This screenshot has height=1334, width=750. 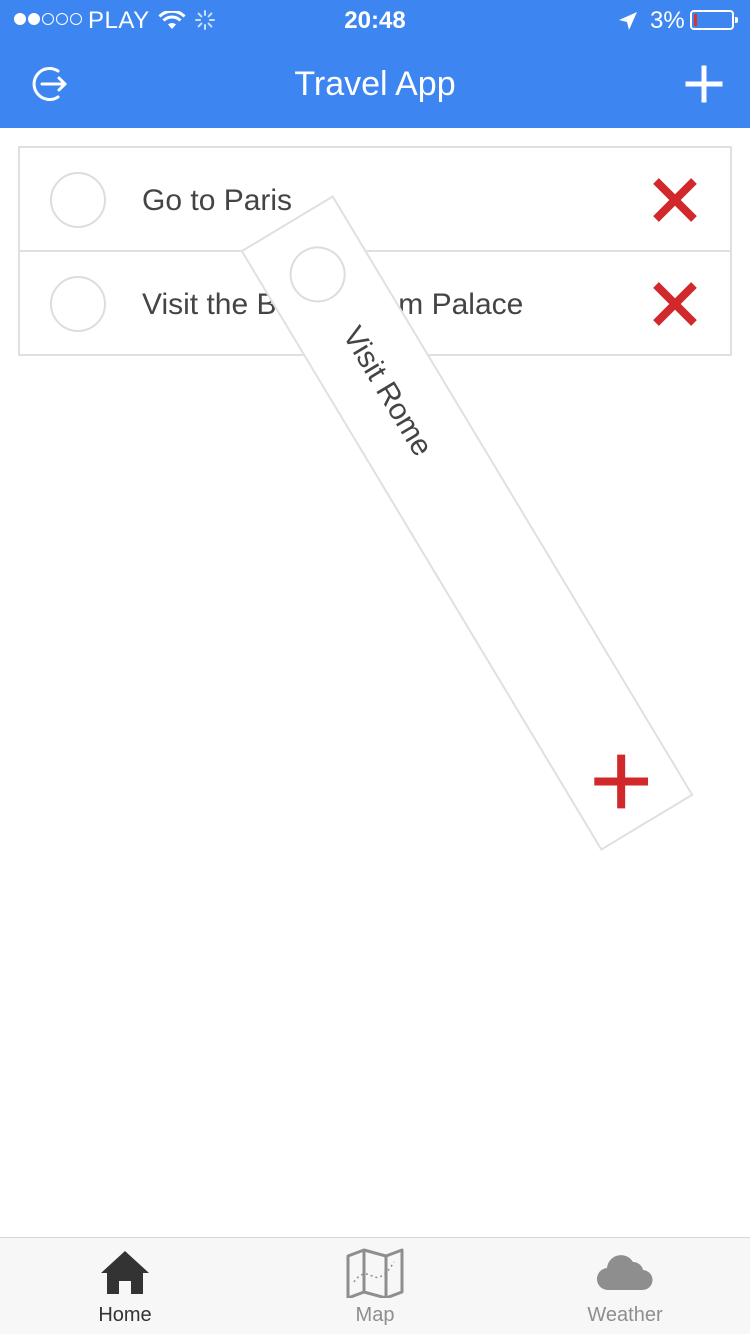 I want to click on logout-icon, so click(x=49, y=84).